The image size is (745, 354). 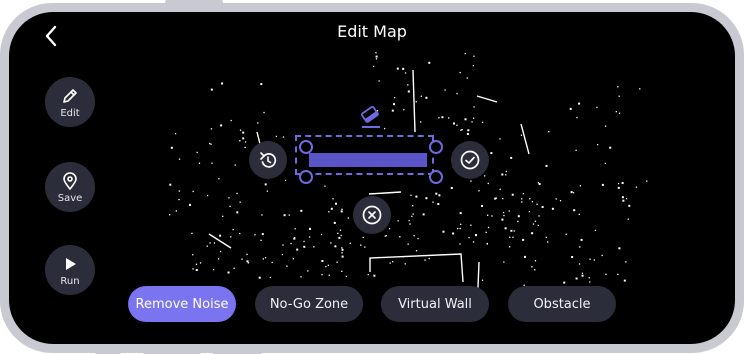 What do you see at coordinates (306, 147) in the screenshot?
I see `resize-handle-top-left` at bounding box center [306, 147].